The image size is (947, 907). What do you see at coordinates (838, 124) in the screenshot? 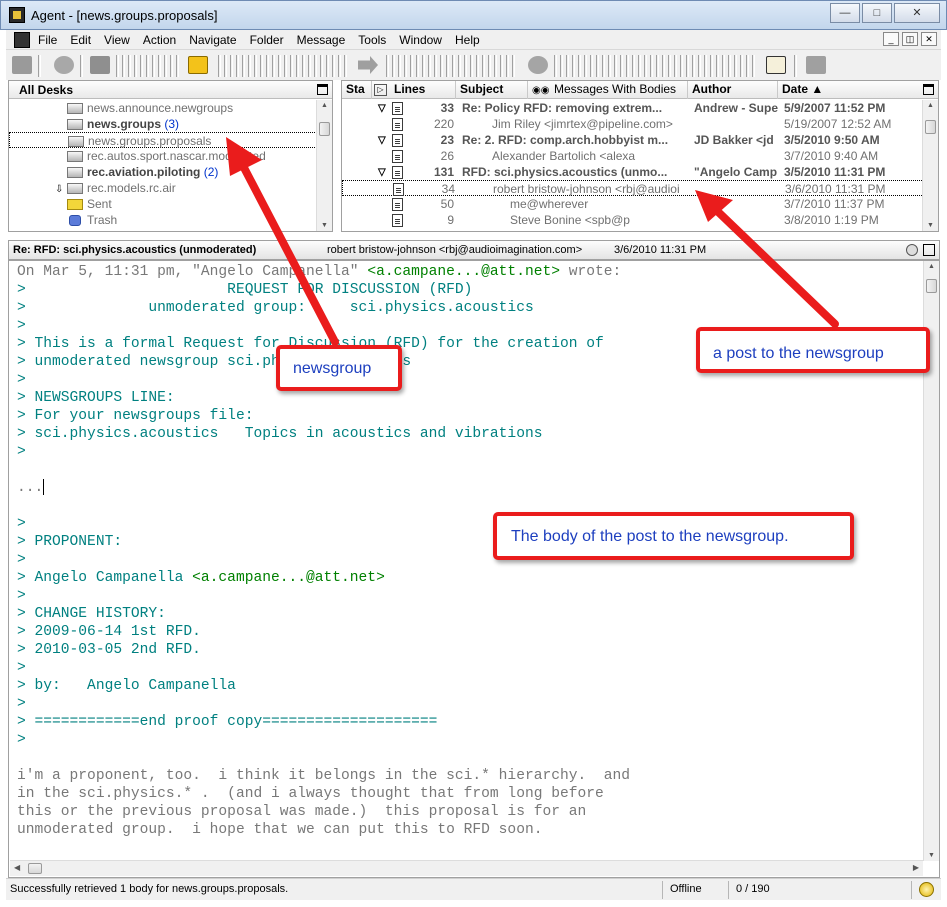
I see `message-date-cell: 5/19/2007 12:52 AM` at bounding box center [838, 124].